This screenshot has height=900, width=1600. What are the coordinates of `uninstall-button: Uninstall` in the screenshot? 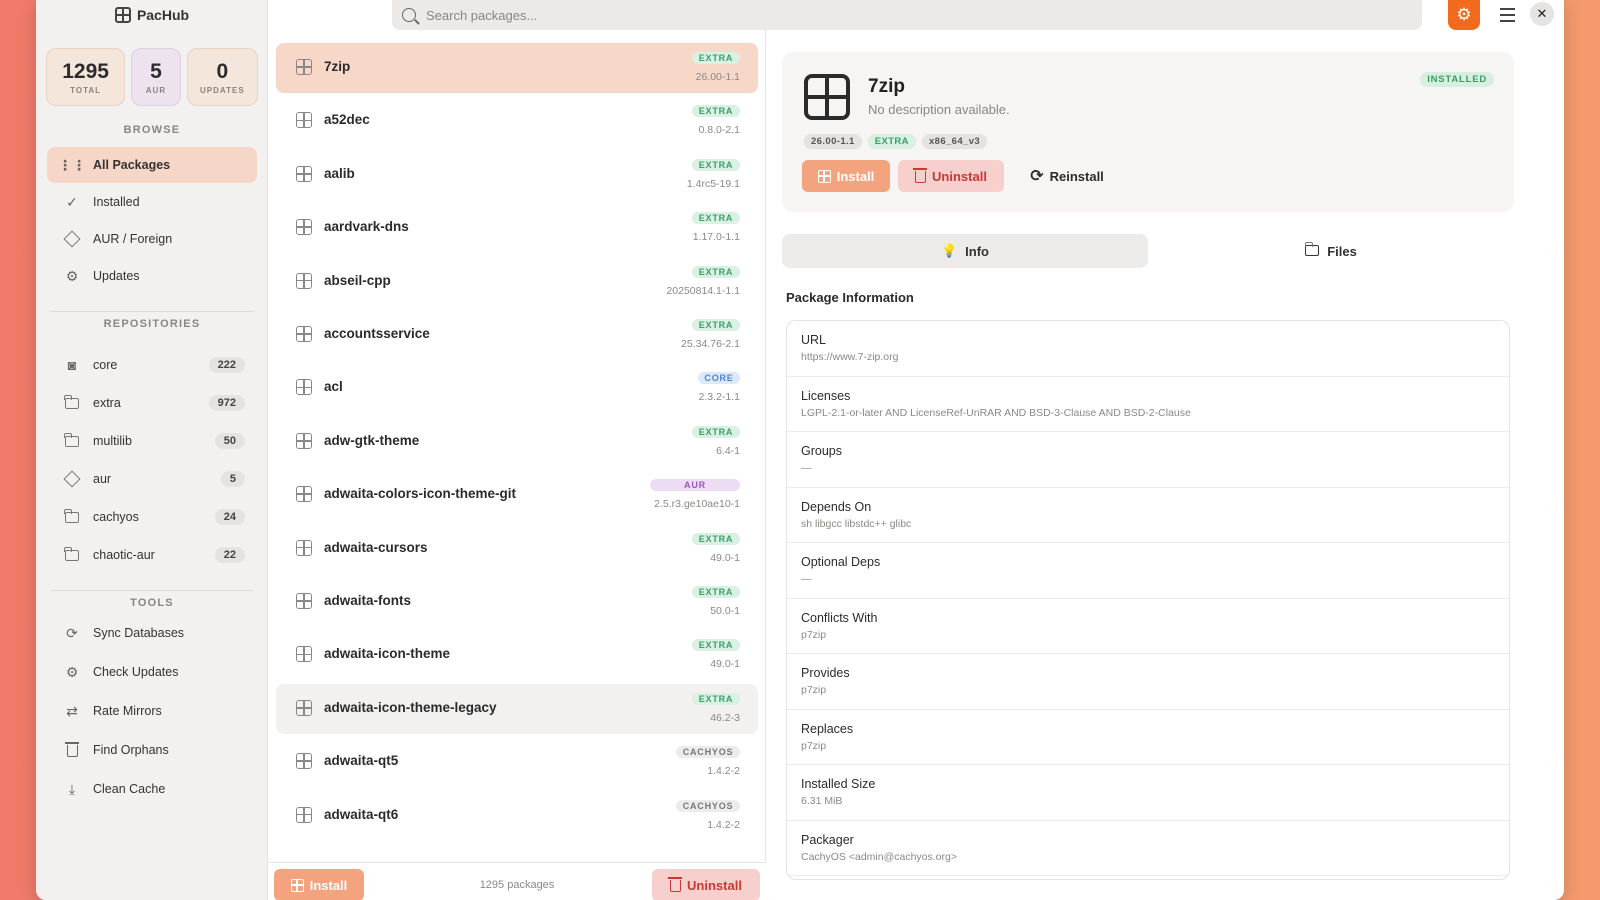 It's located at (951, 176).